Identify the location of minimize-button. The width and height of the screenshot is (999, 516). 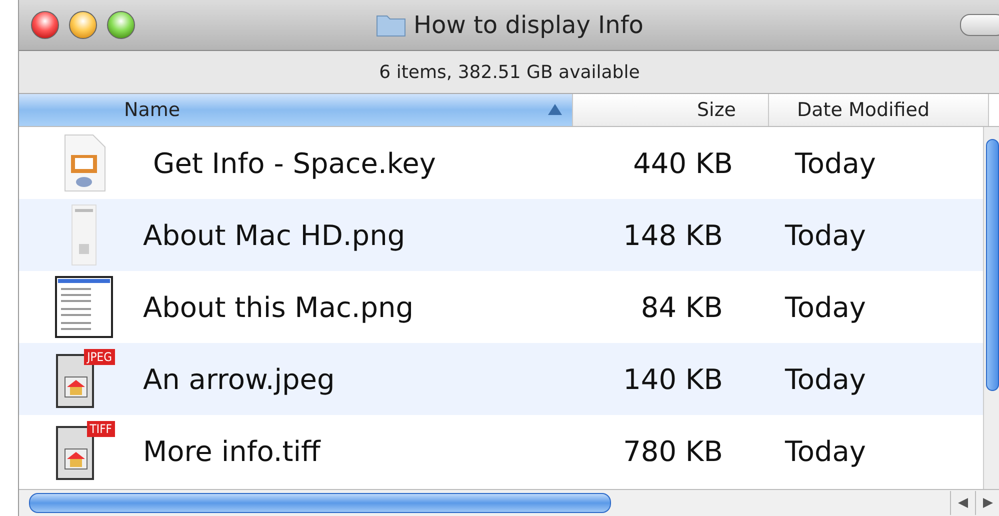
(83, 25).